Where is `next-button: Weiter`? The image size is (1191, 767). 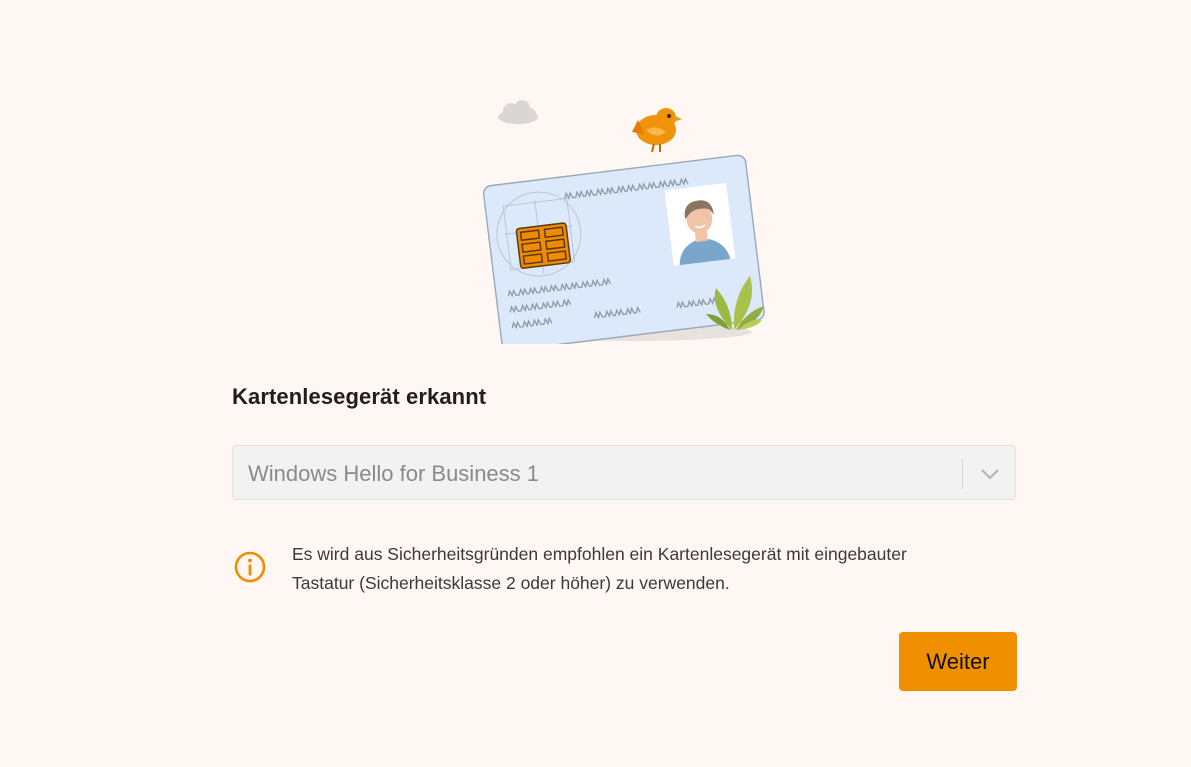 next-button: Weiter is located at coordinates (958, 661).